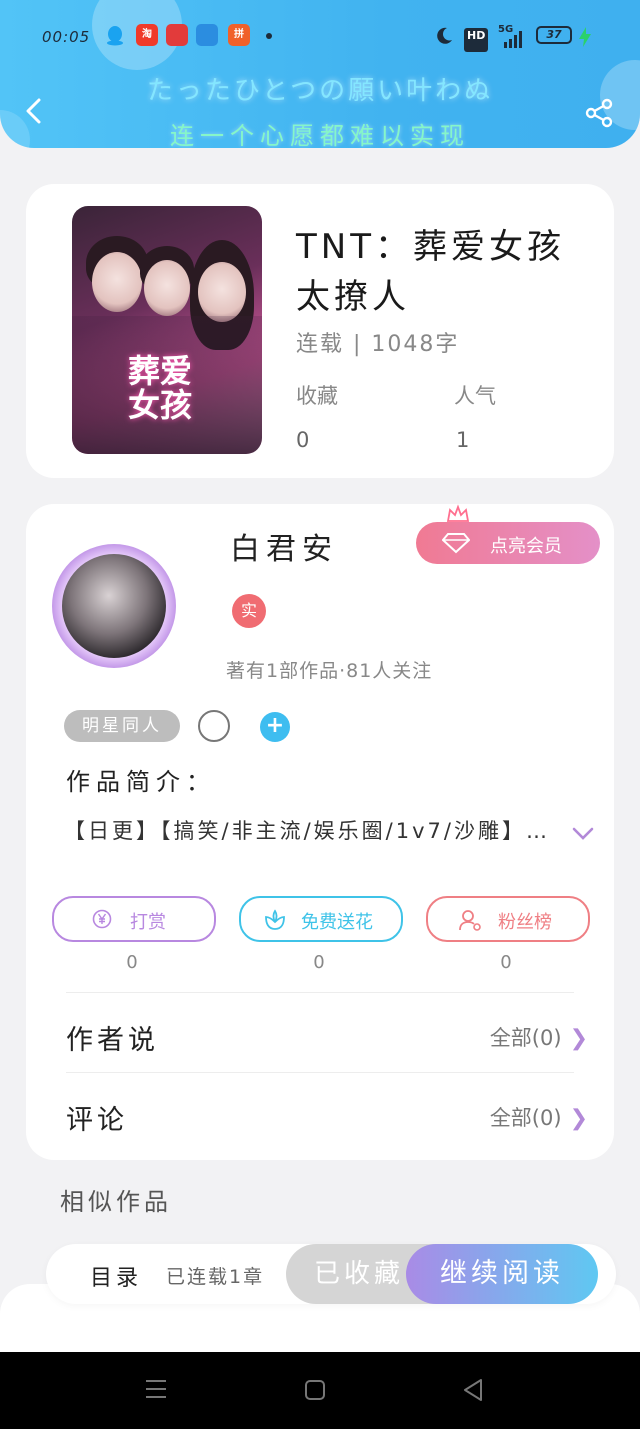 This screenshot has width=640, height=1429. Describe the element at coordinates (525, 1038) in the screenshot. I see `author-says-count: 全部(0)` at that location.